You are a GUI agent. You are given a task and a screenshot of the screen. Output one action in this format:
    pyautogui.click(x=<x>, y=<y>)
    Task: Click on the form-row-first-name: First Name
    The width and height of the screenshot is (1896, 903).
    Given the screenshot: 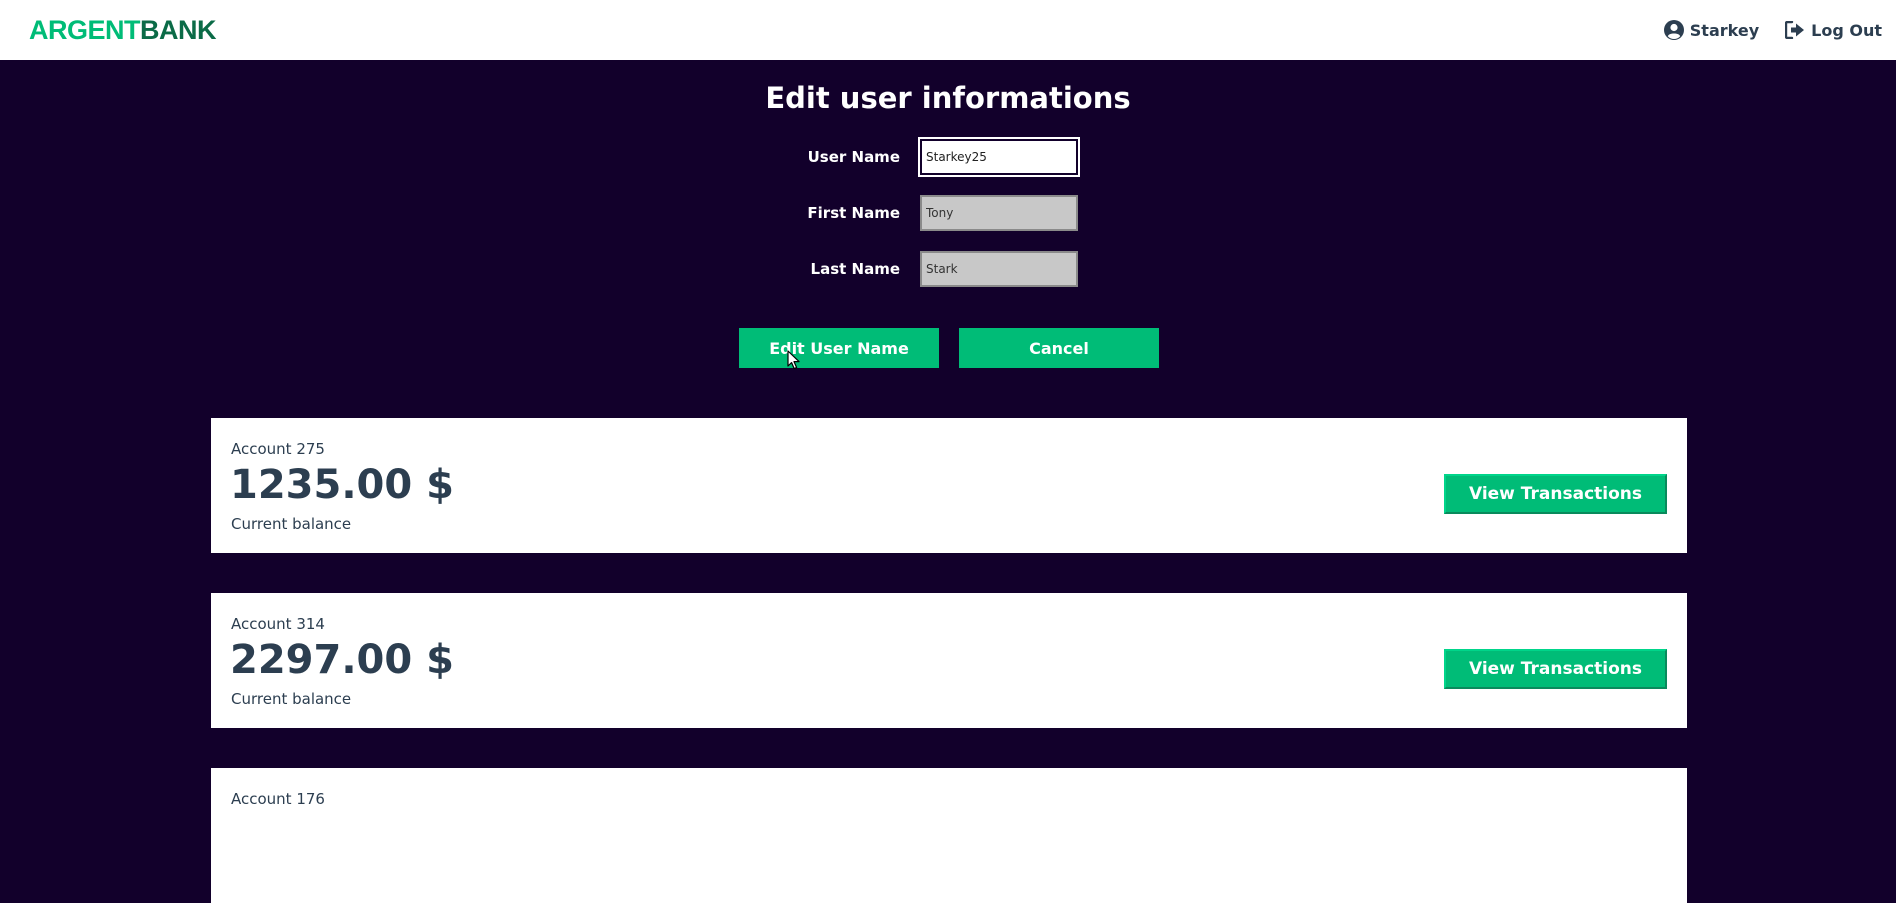 What is the action you would take?
    pyautogui.click(x=948, y=213)
    